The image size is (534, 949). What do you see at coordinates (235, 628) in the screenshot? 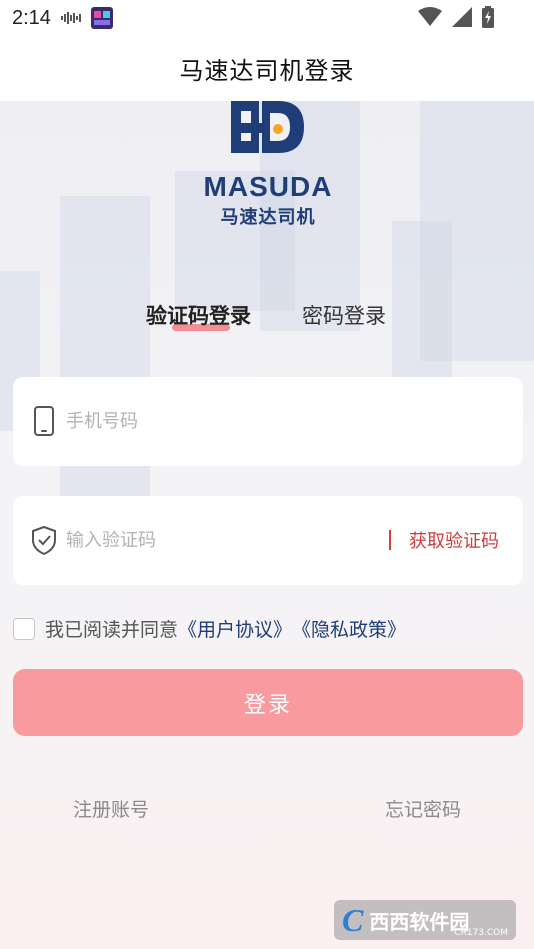
I see `user-agreement-link: 《用户协议》` at bounding box center [235, 628].